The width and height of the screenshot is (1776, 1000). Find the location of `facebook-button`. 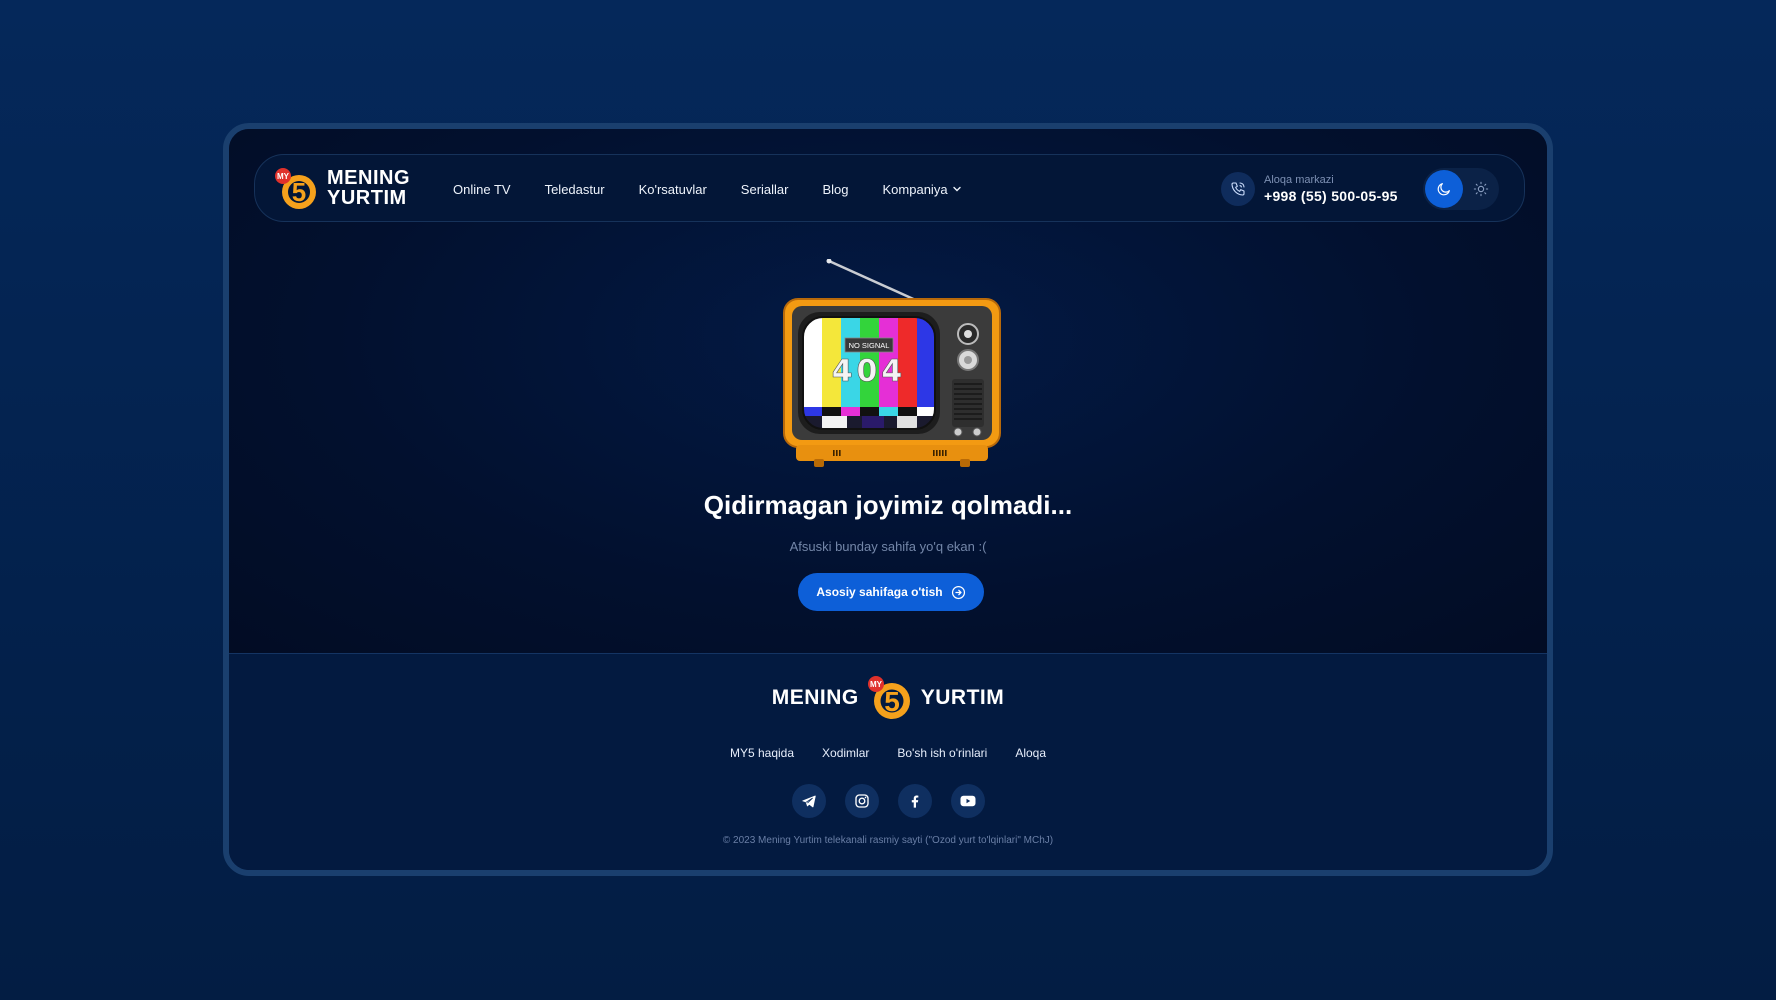

facebook-button is located at coordinates (914, 801).